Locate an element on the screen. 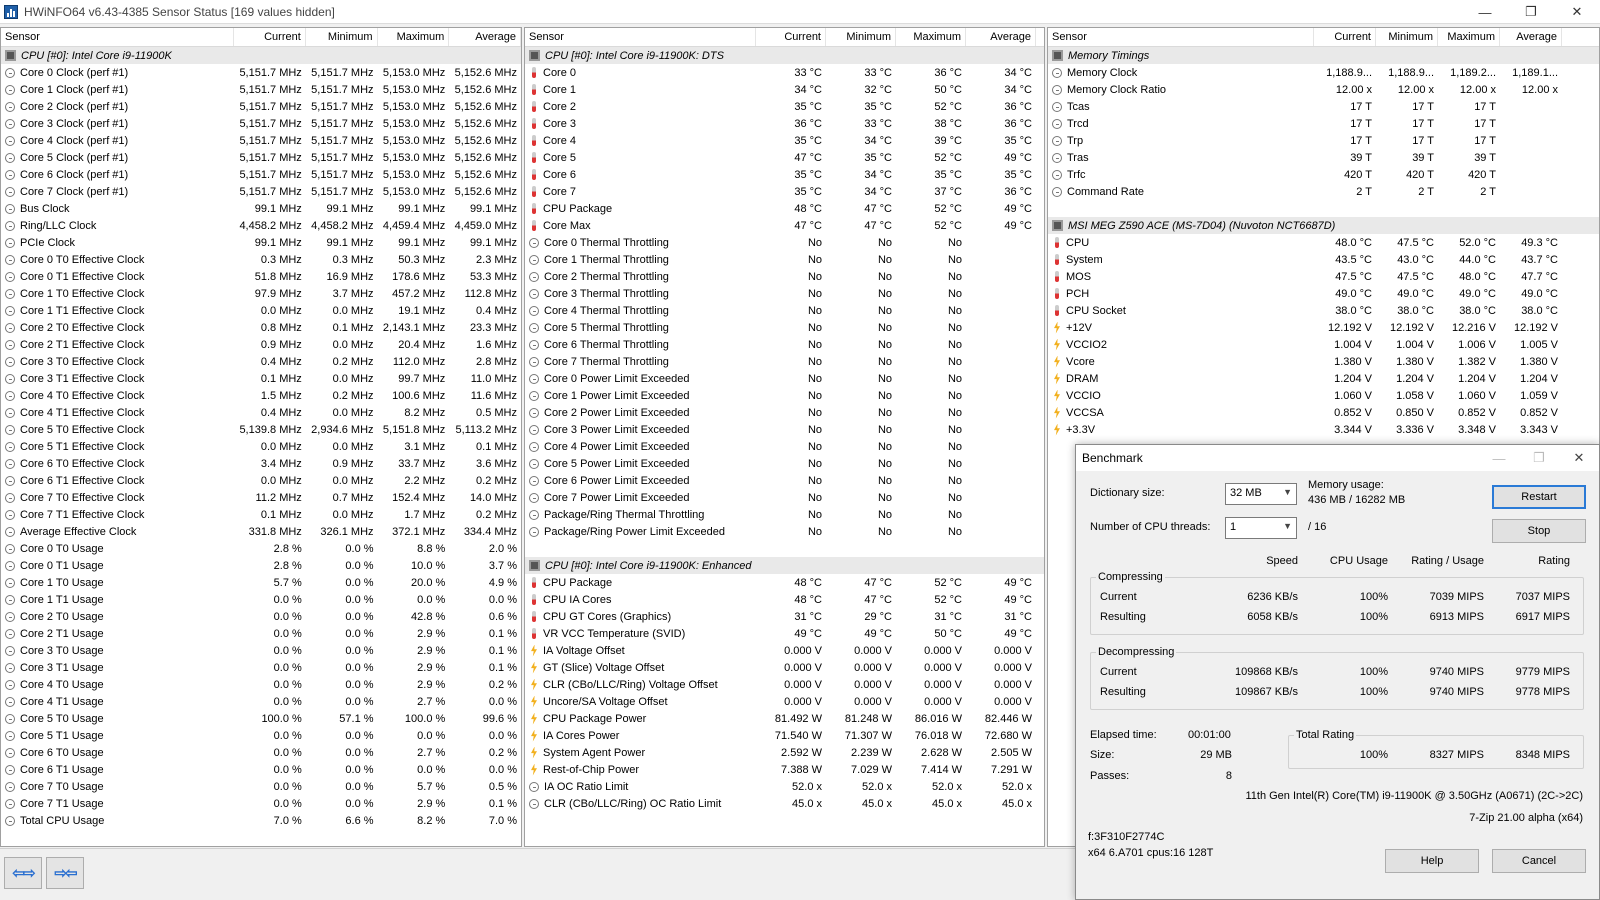  sensor-row: System 43.5 °C 43.0 °C 44.0 °C 43.7 °C is located at coordinates (1323, 259).